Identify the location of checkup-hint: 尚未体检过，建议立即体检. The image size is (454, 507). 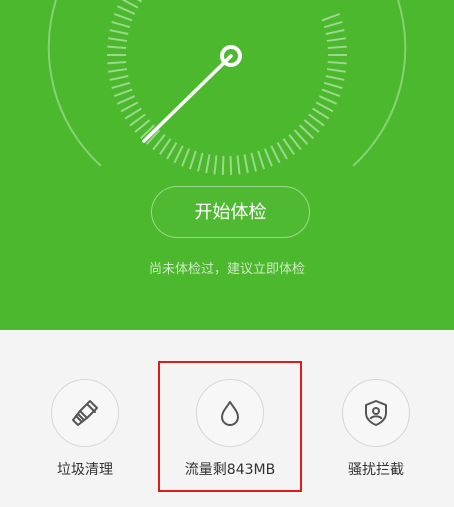
(226, 269).